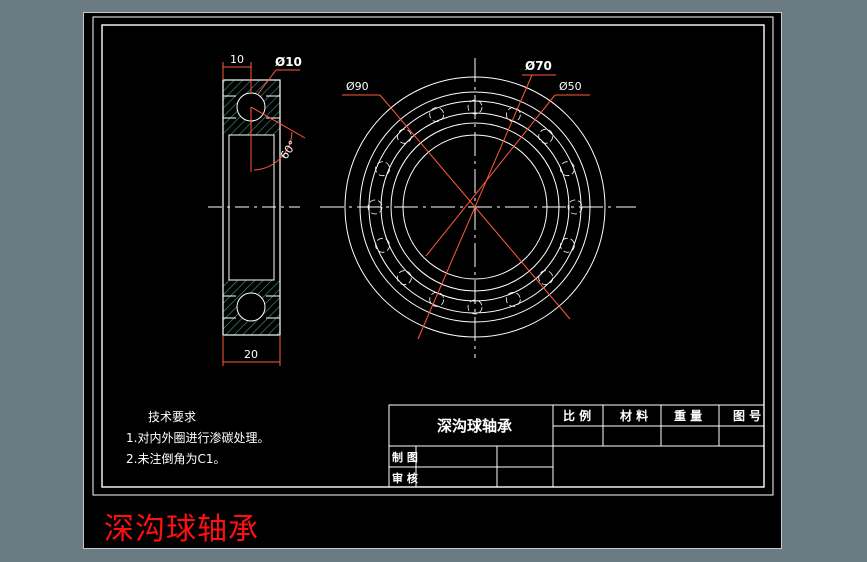 Image resolution: width=867 pixels, height=562 pixels. I want to click on title-row-checked: 审 核, so click(405, 478).